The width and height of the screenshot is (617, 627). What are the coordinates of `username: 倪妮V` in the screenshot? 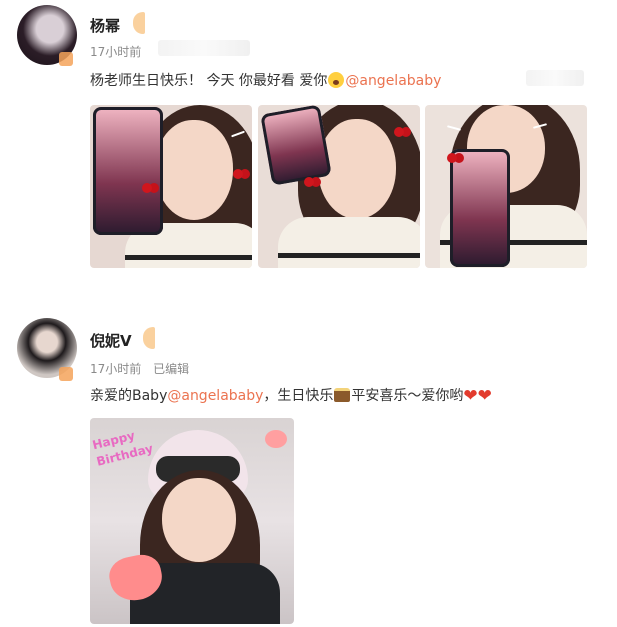 It's located at (111, 340).